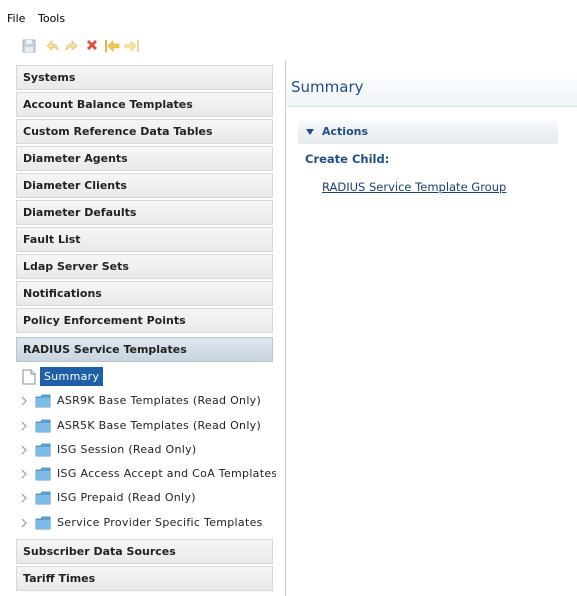  Describe the element at coordinates (159, 425) in the screenshot. I see `tree-item-label: ASR5K Base Templates (Read Only)` at that location.